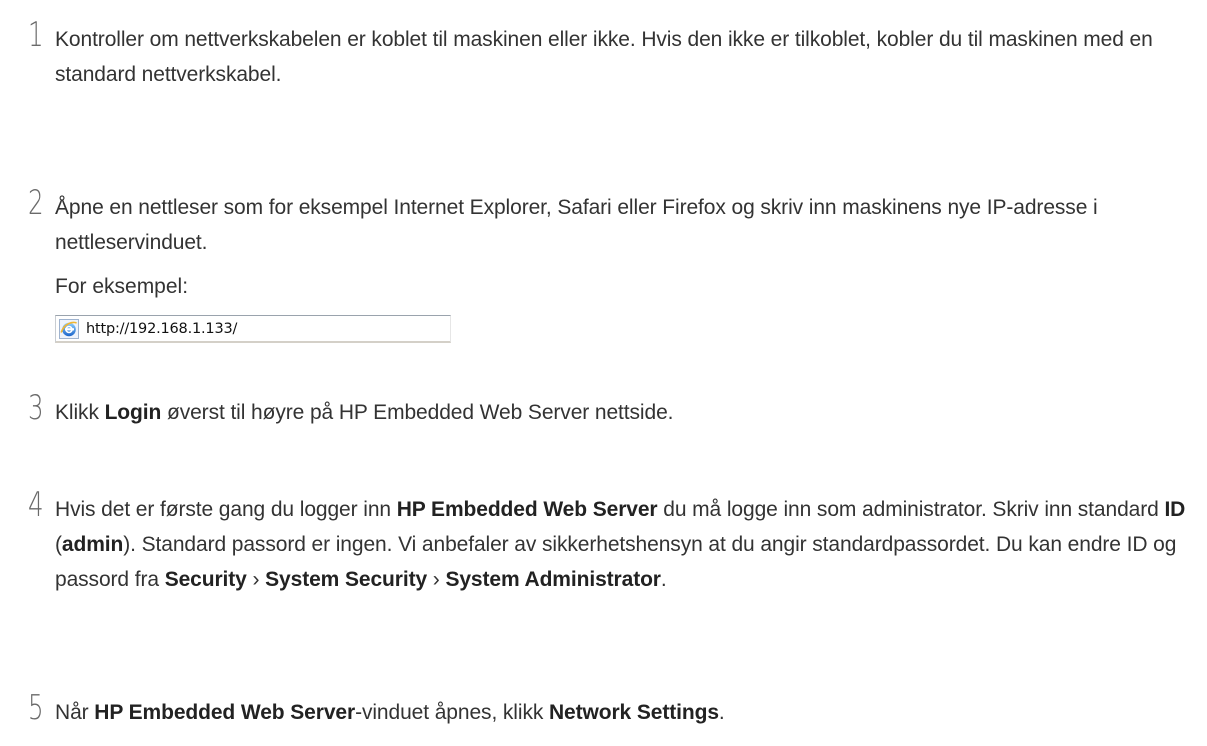  I want to click on step-number: 1, so click(36, 35).